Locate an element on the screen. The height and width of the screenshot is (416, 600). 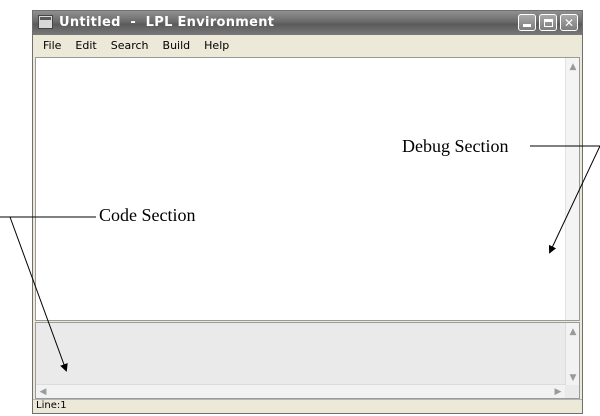
code-section-label: Code Section is located at coordinates (147, 215).